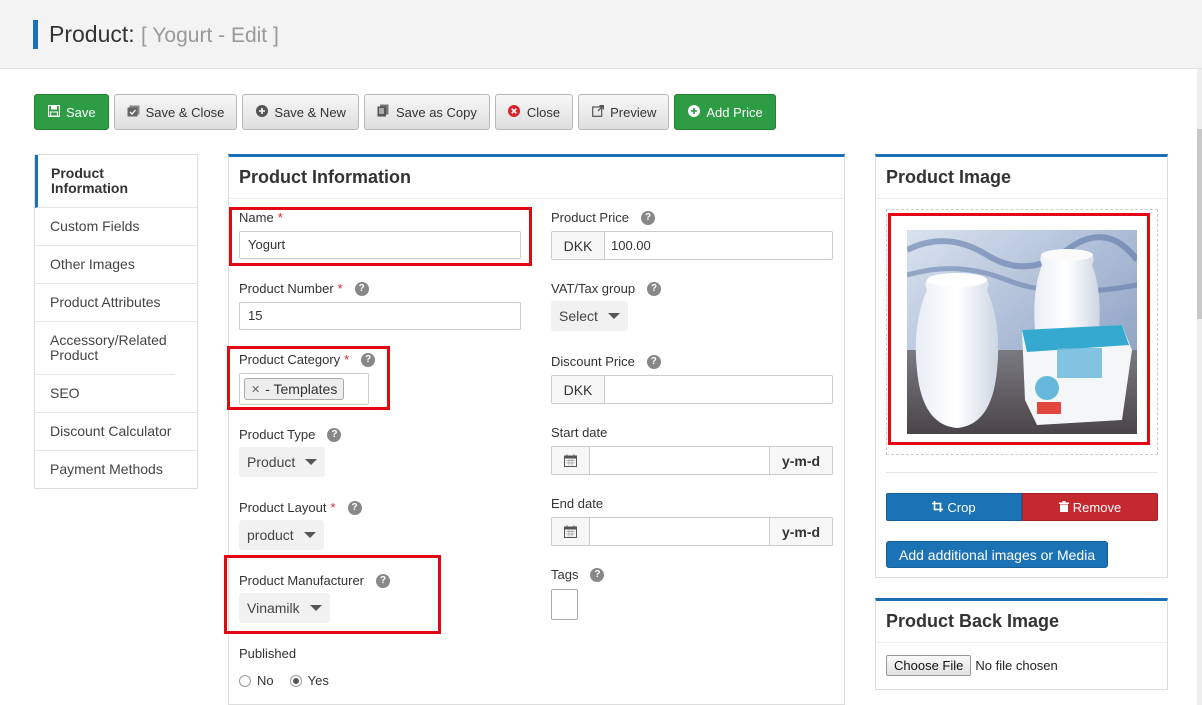 This screenshot has width=1202, height=705. I want to click on add-media-button: Add additional images or Media, so click(997, 554).